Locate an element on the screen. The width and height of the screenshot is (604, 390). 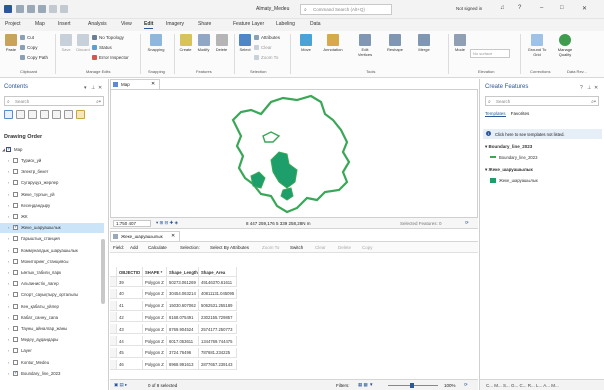
modify-feature-button: Modify is located at coordinates (203, 43).